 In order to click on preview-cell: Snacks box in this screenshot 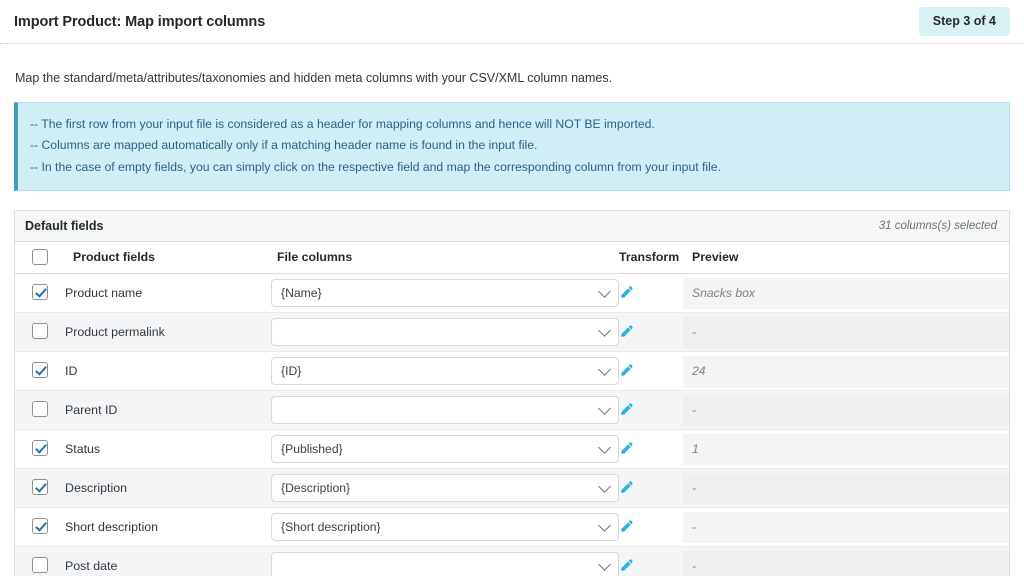, I will do `click(846, 293)`.